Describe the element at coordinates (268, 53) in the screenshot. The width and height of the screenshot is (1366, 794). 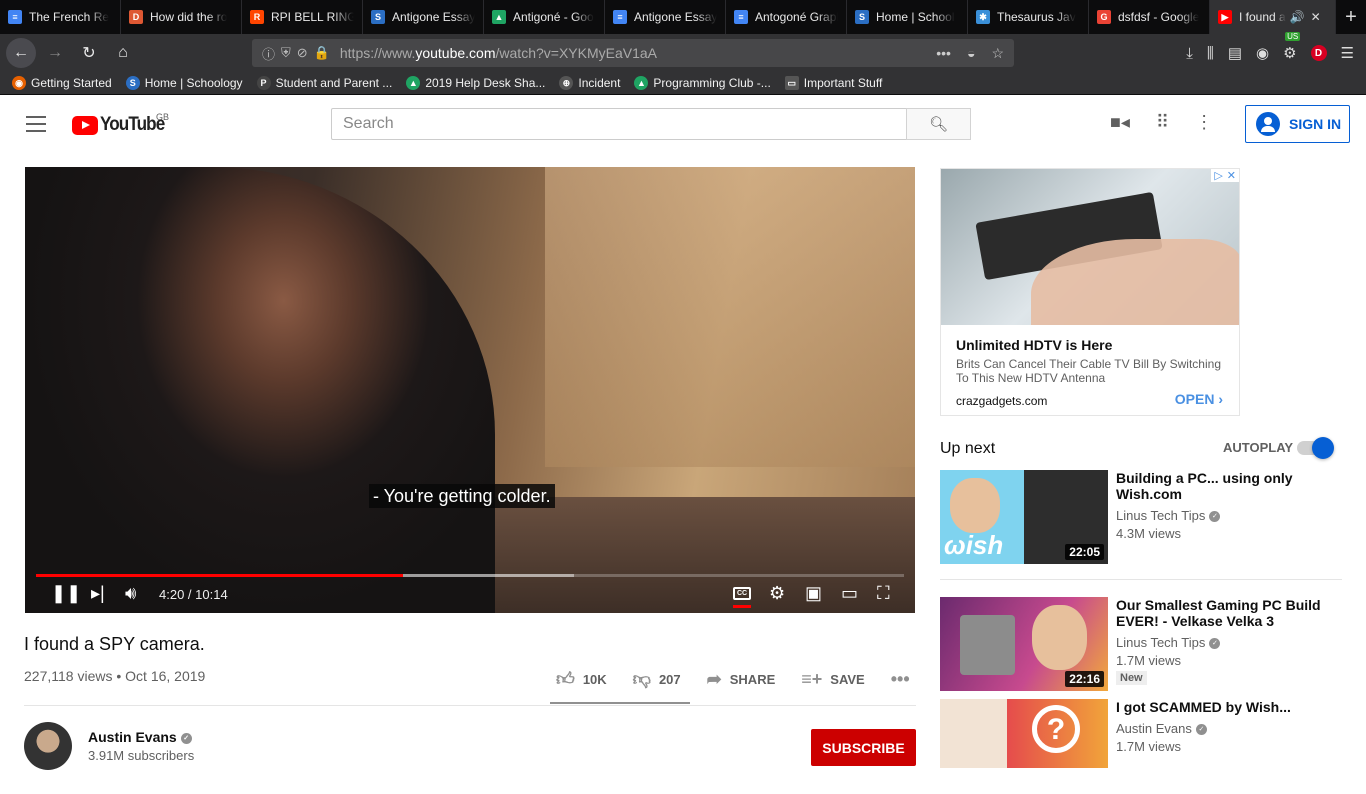
I see `info-icon: ⓘ` at that location.